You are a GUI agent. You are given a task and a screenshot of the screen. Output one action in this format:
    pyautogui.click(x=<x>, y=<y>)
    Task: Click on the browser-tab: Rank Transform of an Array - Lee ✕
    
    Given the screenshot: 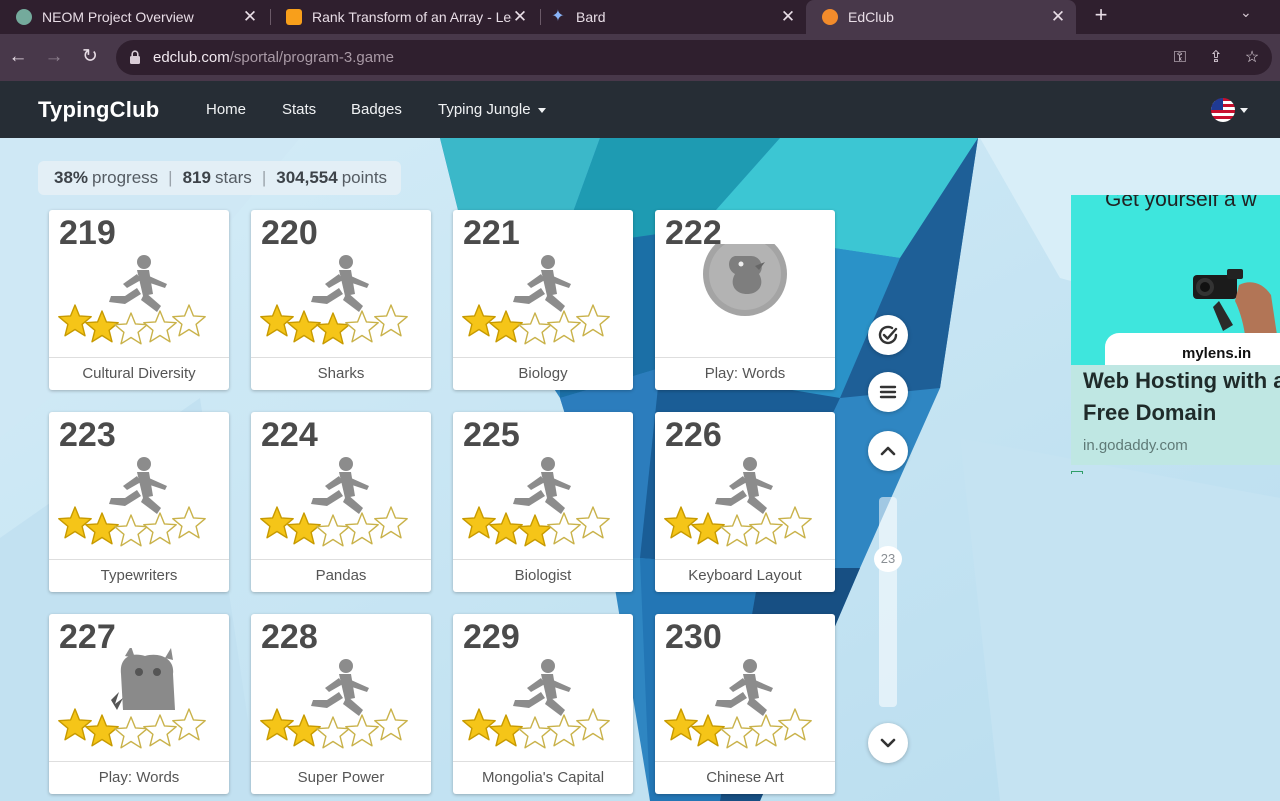 What is the action you would take?
    pyautogui.click(x=404, y=17)
    